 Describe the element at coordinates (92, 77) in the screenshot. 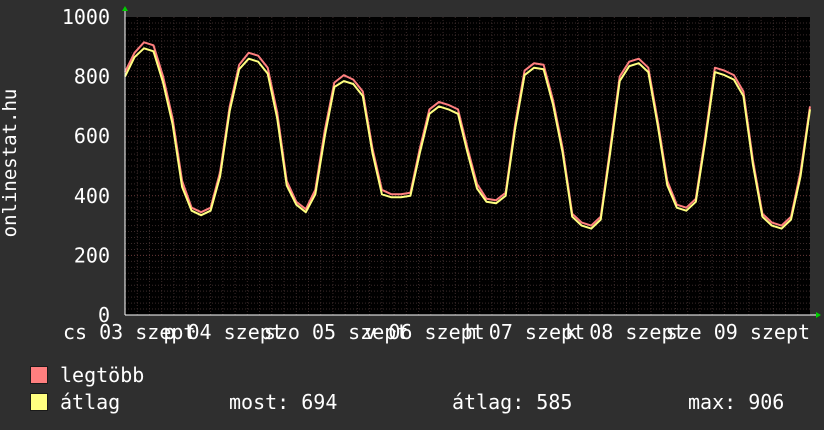

I see `y-tick-label: 800` at that location.